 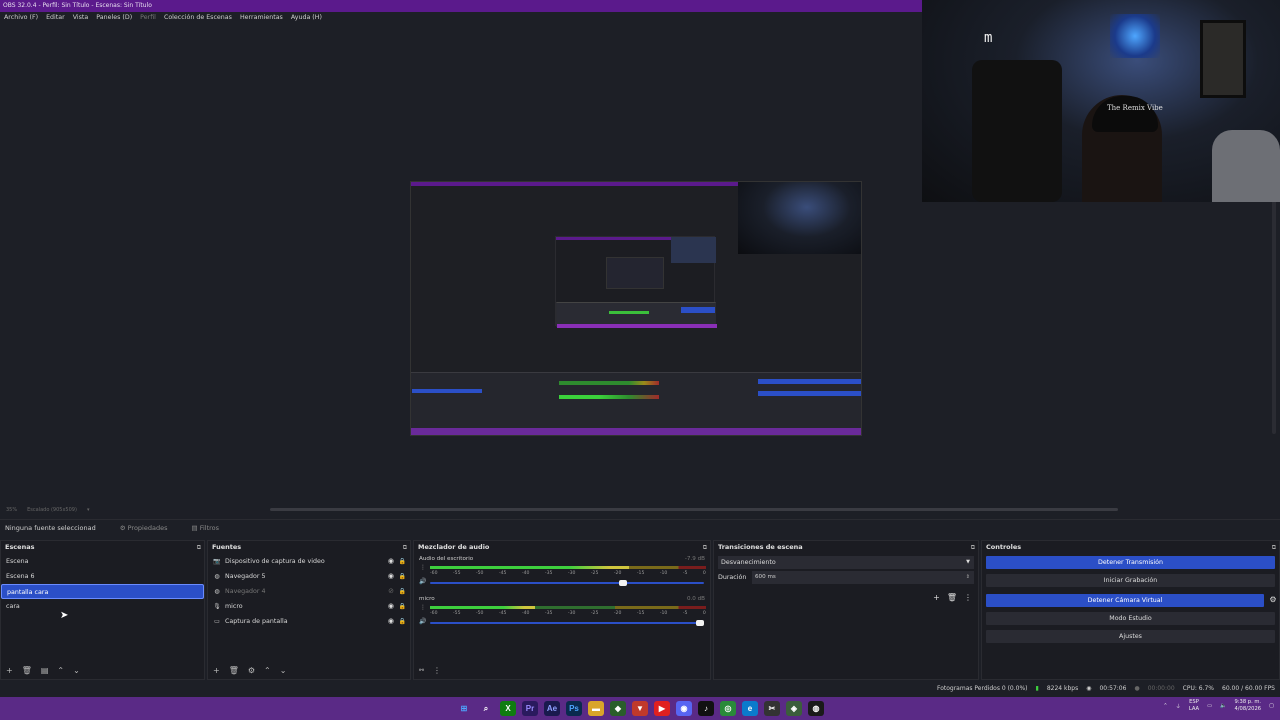 What do you see at coordinates (148, 18) in the screenshot?
I see `menu-item: Perfil` at bounding box center [148, 18].